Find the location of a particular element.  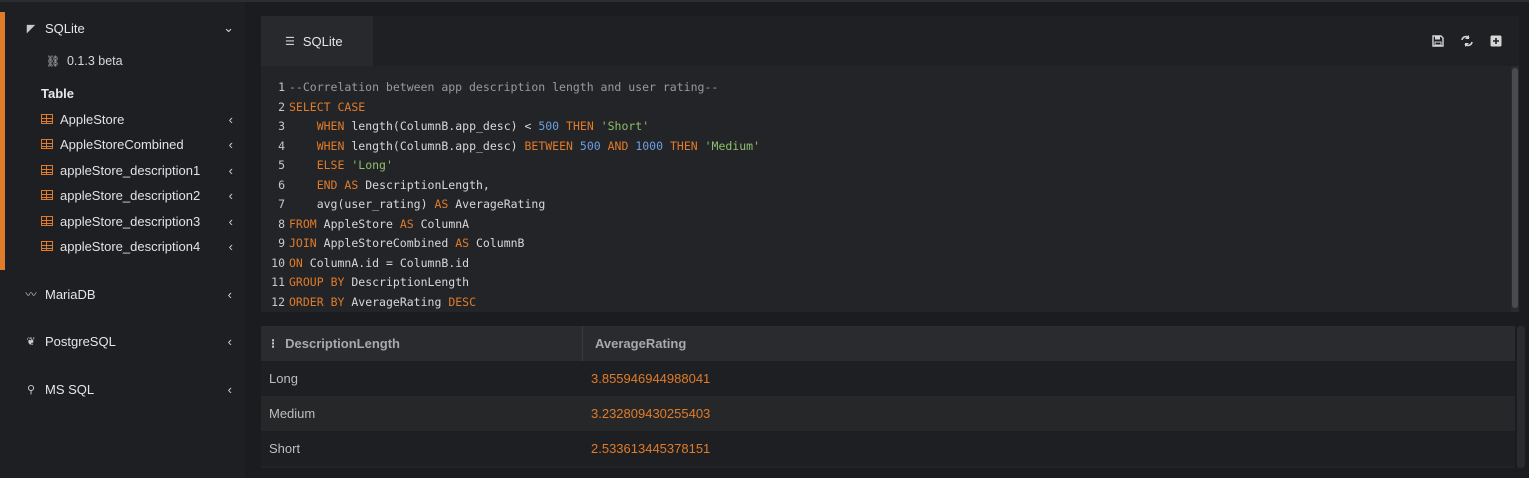

table-label: appleStore_description1 is located at coordinates (130, 170).